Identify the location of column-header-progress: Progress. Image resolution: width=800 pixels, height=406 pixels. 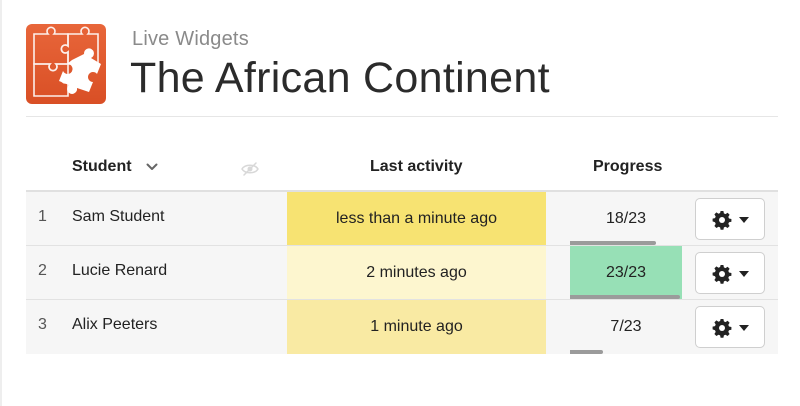
(628, 166).